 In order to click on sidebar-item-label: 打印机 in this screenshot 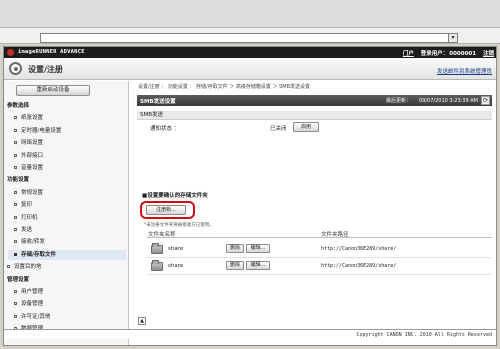, I will do `click(29, 217)`.